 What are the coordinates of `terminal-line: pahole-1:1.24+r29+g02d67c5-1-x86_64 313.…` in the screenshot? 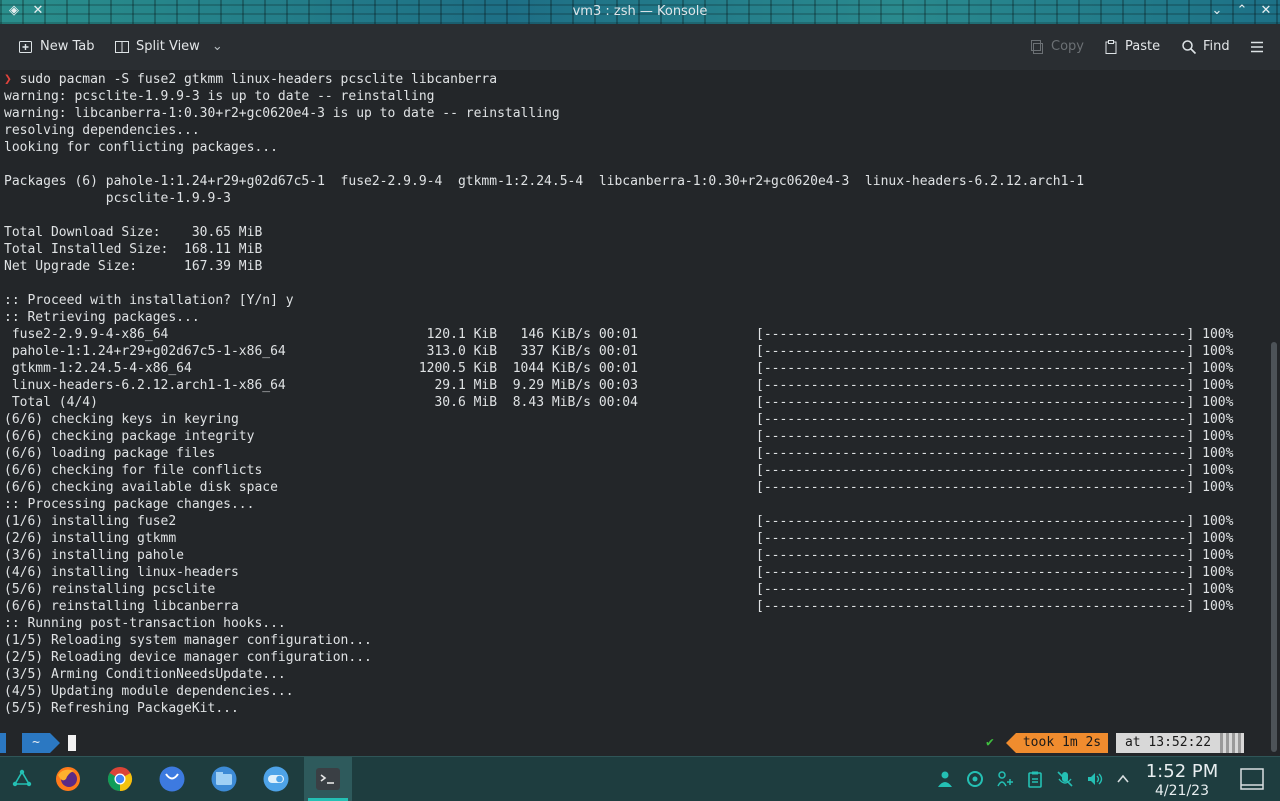 It's located at (321, 351).